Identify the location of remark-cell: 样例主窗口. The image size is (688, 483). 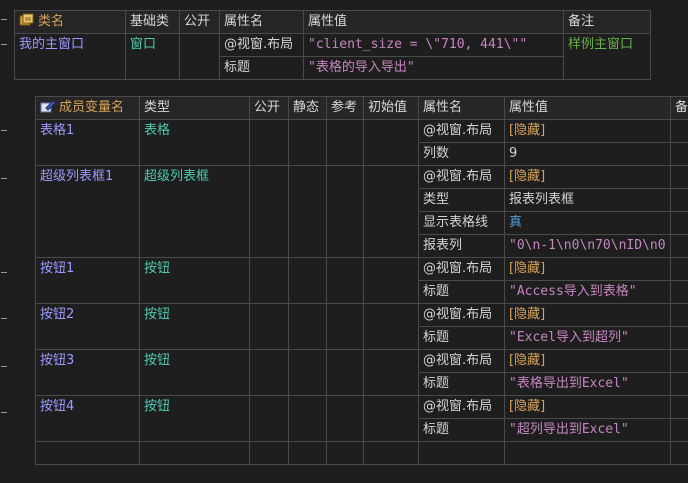
(607, 56).